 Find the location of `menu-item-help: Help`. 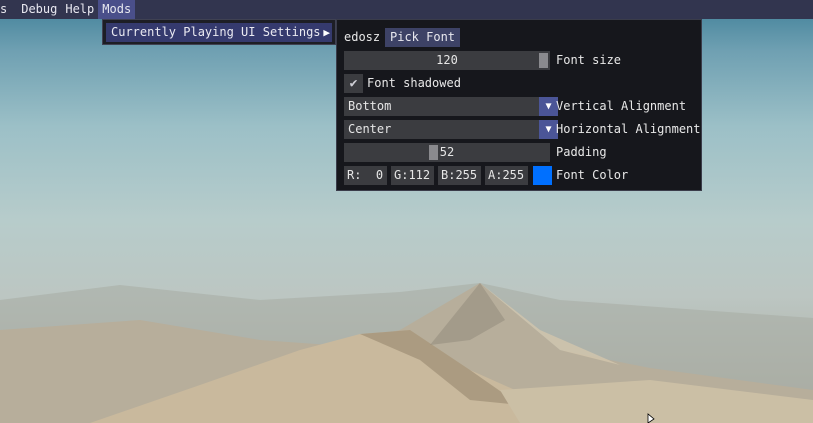

menu-item-help: Help is located at coordinates (79, 9).